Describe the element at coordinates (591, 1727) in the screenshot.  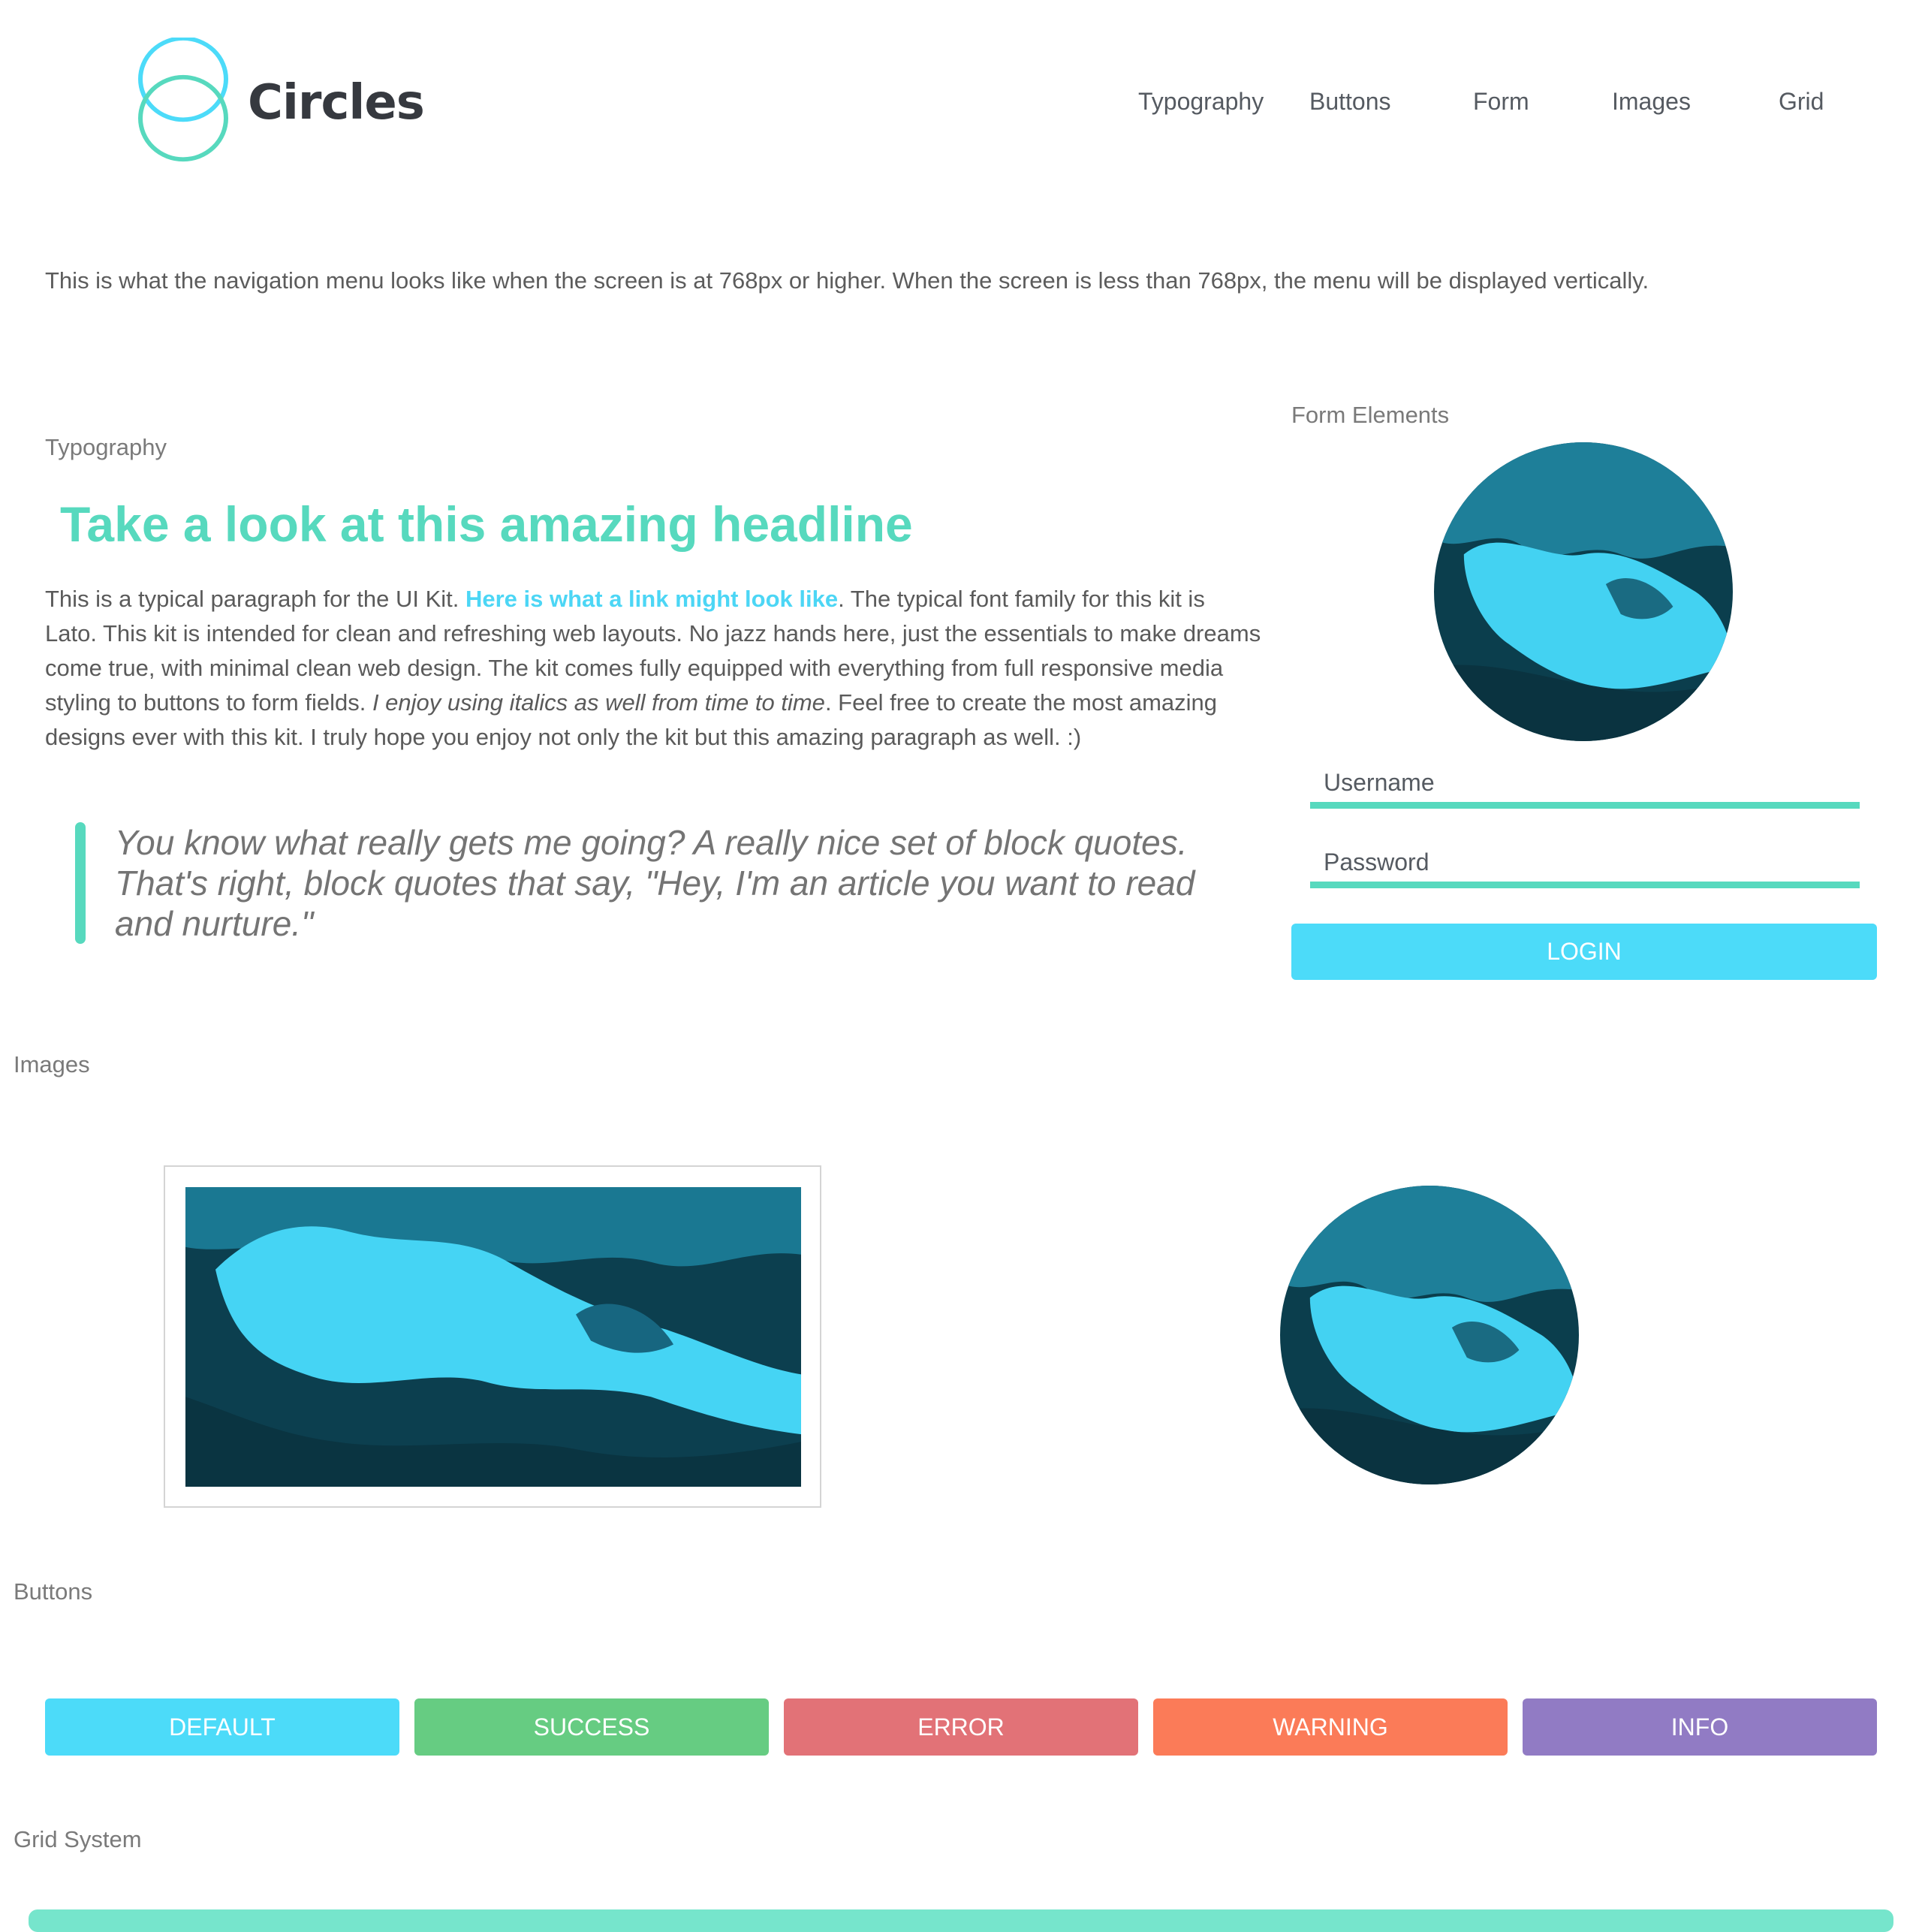
I see `success-button: SUCCESS` at that location.